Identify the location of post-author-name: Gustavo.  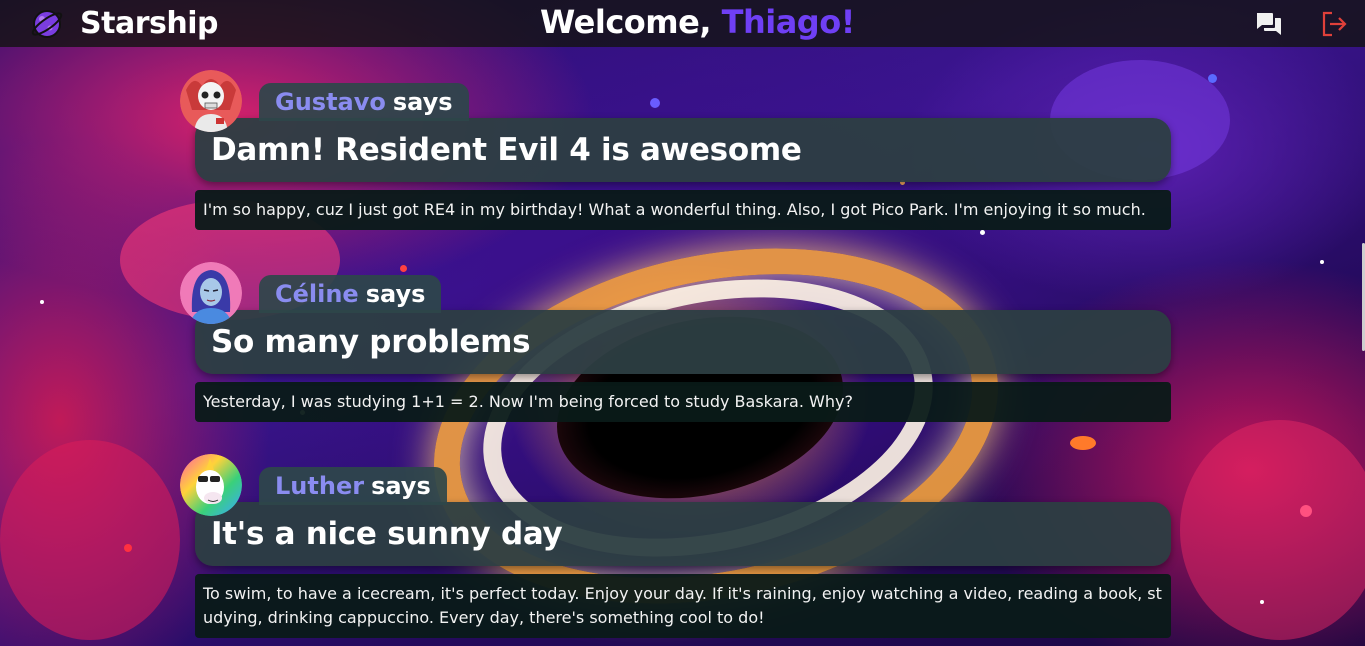
(330, 102).